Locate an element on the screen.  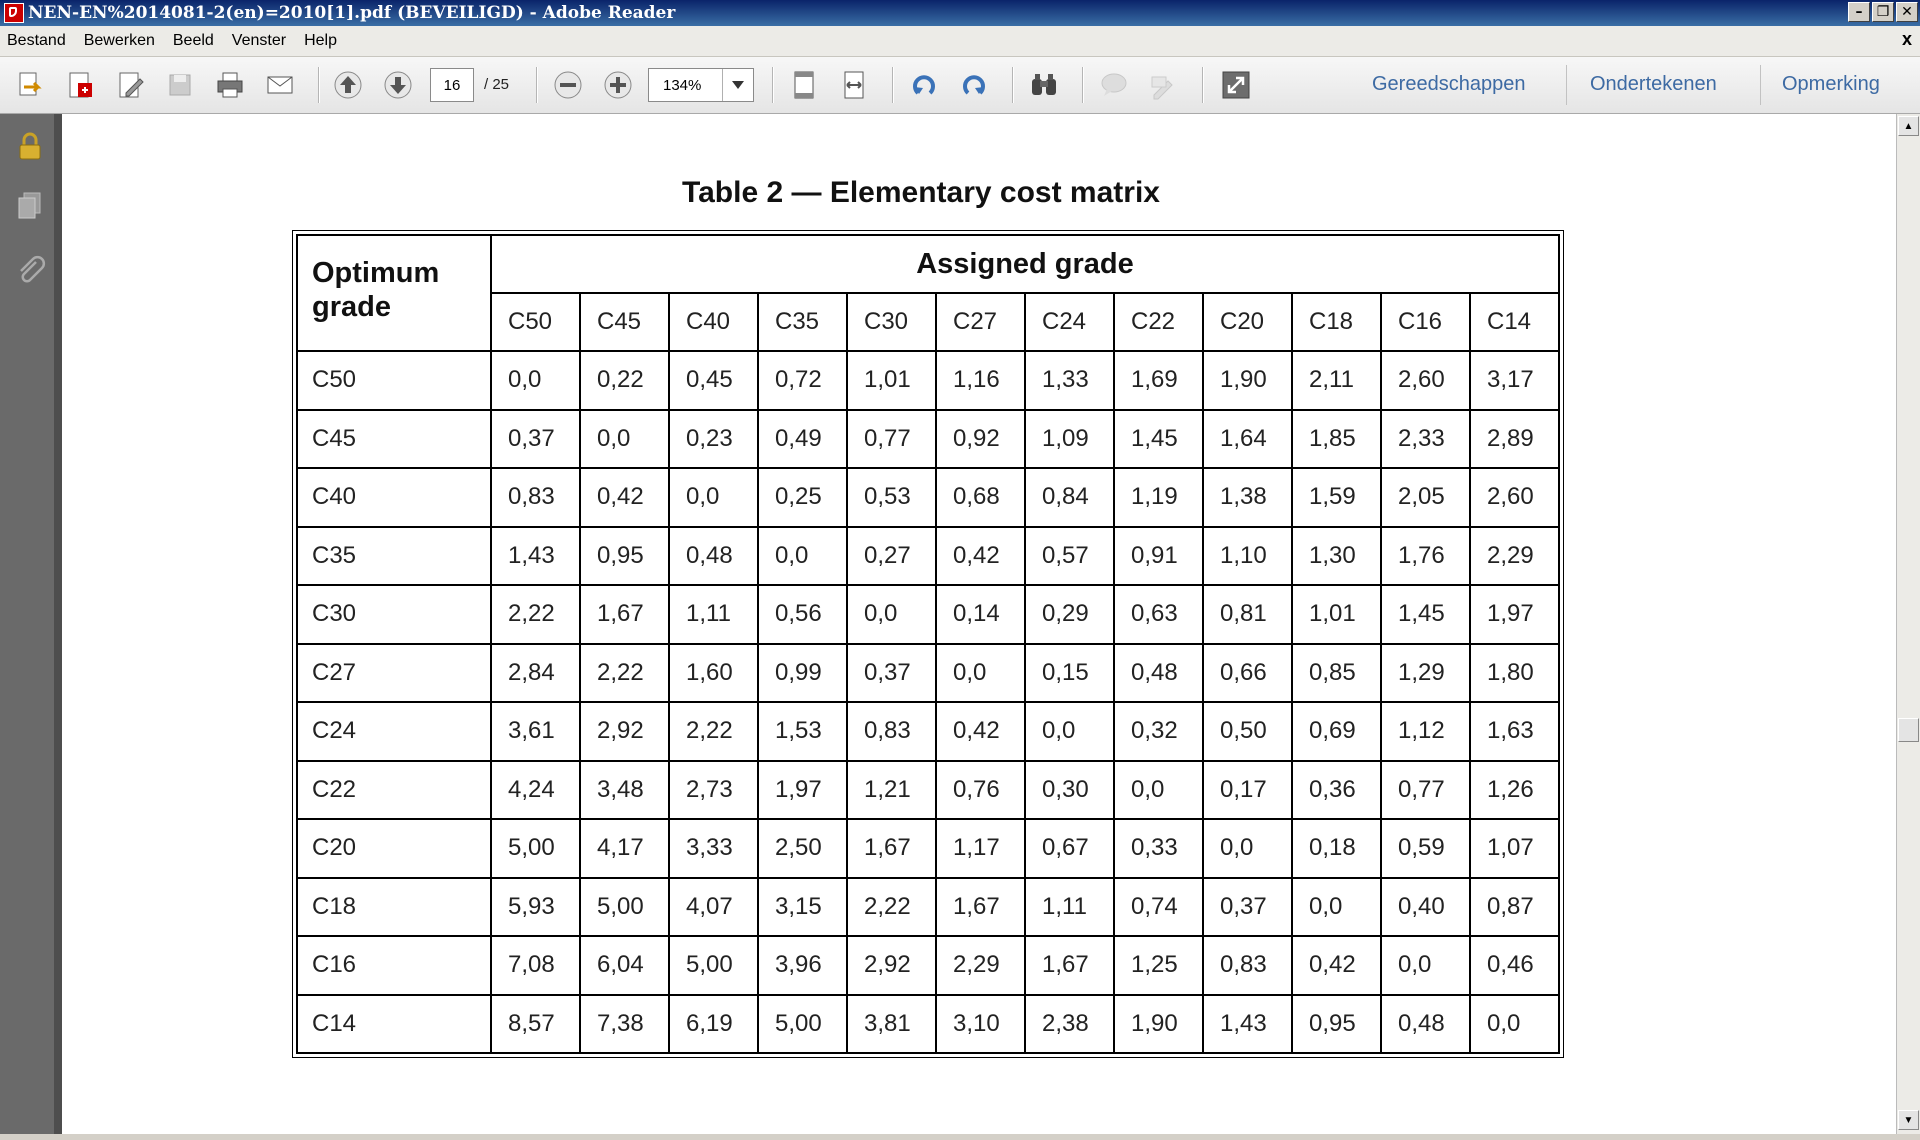
vertical-scrollbar: ▲ ▼ is located at coordinates (1908, 624).